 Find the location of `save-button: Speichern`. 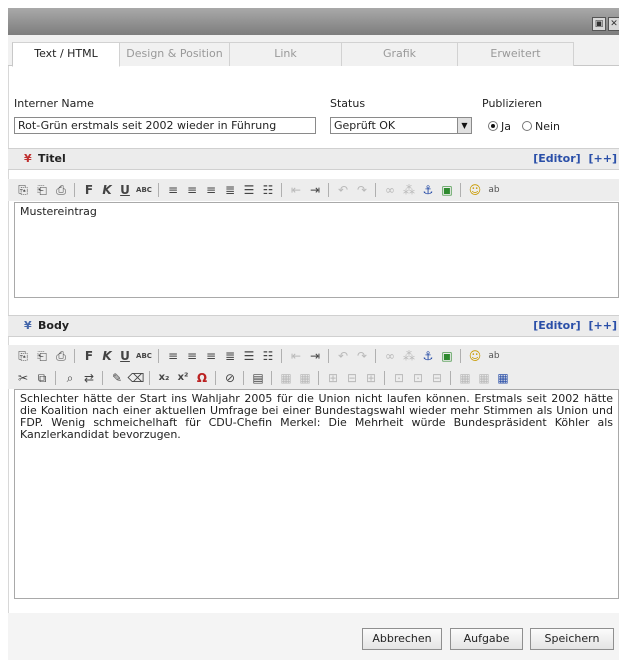

save-button: Speichern is located at coordinates (572, 639).